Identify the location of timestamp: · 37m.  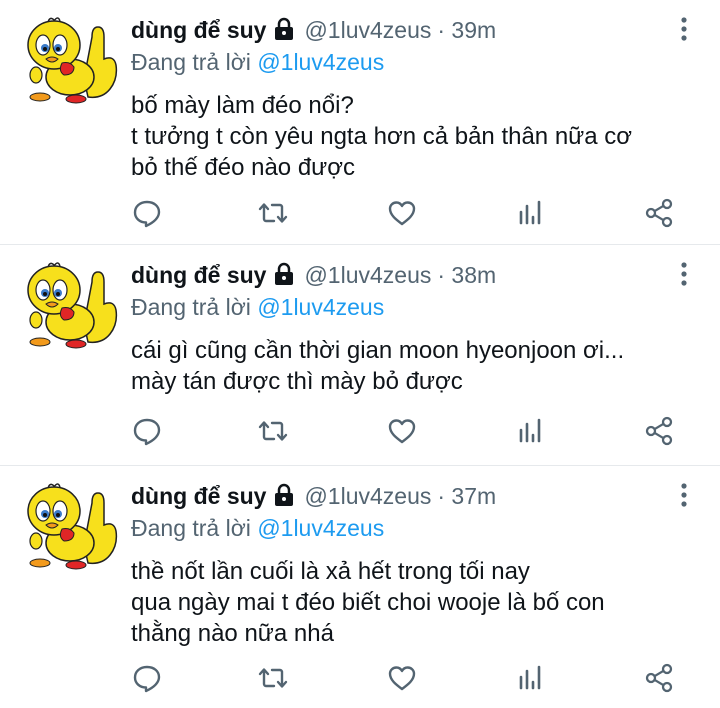
(466, 496).